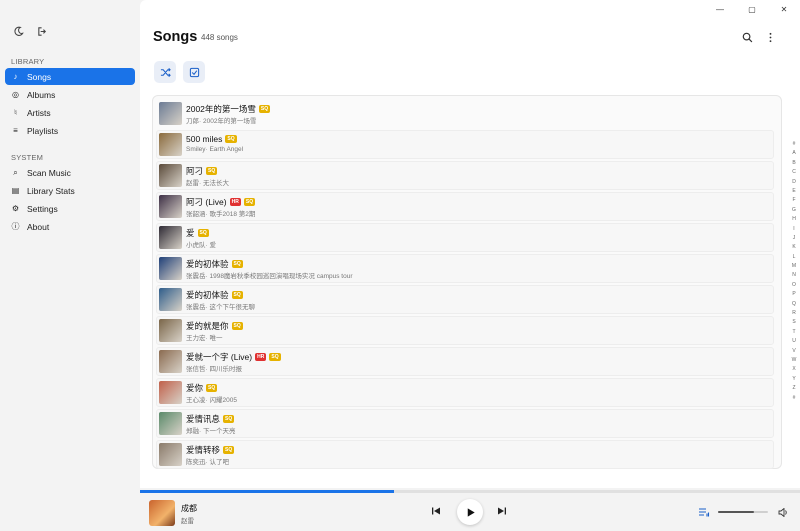  What do you see at coordinates (793, 388) in the screenshot?
I see `alphabet-letter: Z` at bounding box center [793, 388].